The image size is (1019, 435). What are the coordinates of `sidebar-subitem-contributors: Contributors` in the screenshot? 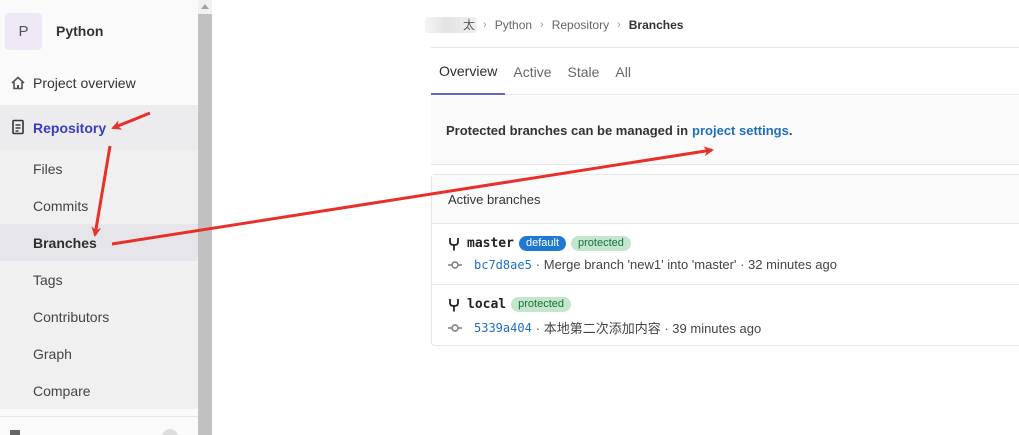 It's located at (99, 316).